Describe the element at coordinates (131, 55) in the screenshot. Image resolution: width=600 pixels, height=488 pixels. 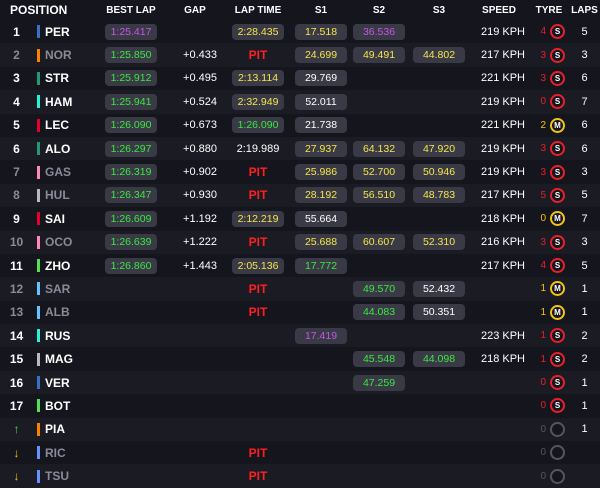
I see `best-lap-cell: 1:25.850` at that location.